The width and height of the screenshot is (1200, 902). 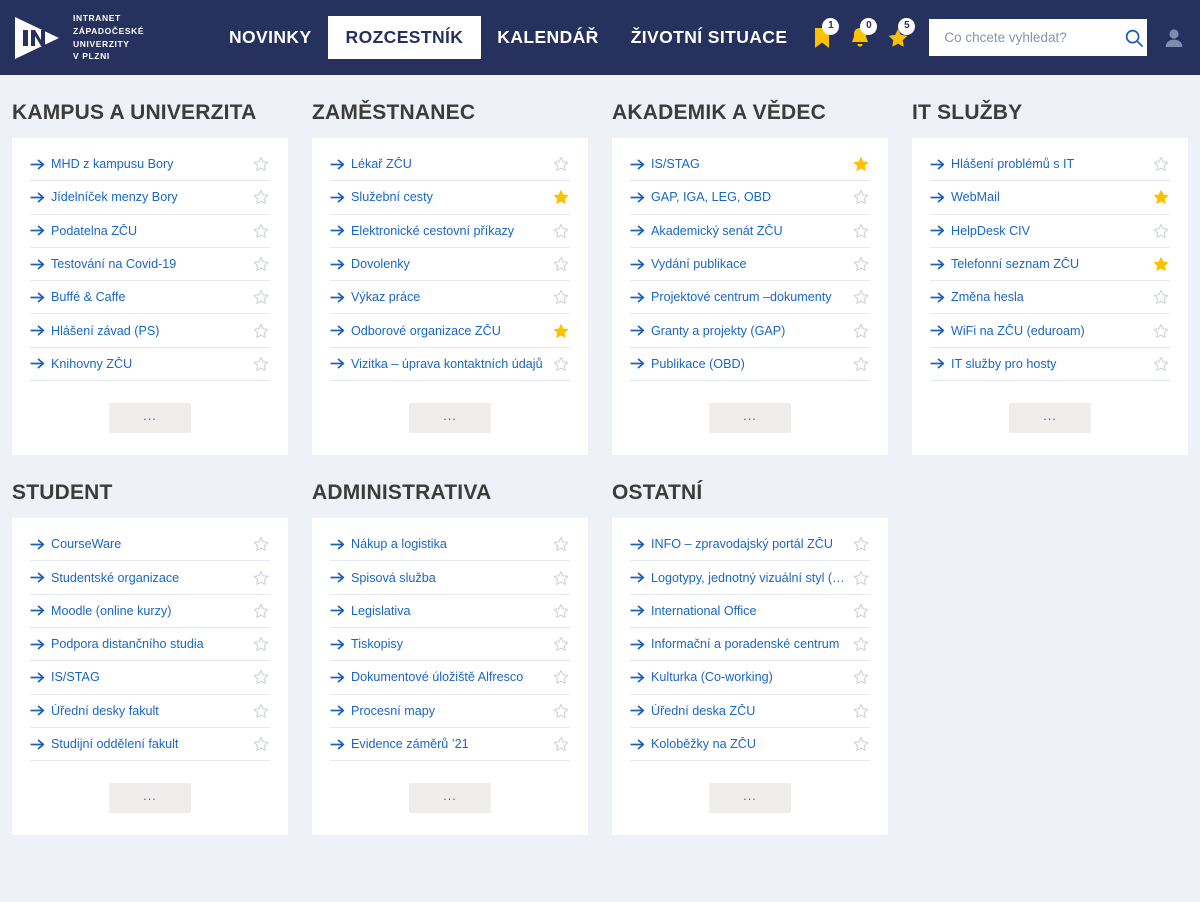 I want to click on nav-item-rozcestnik: ROZCESTNÍK, so click(x=404, y=37).